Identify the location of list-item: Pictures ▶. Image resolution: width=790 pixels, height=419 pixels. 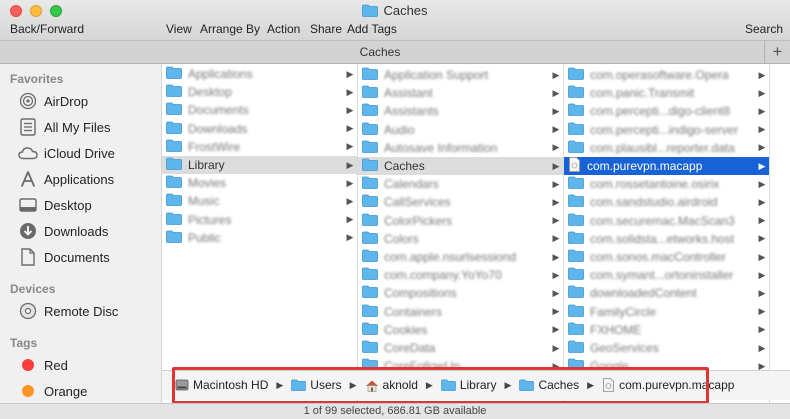
(259, 220).